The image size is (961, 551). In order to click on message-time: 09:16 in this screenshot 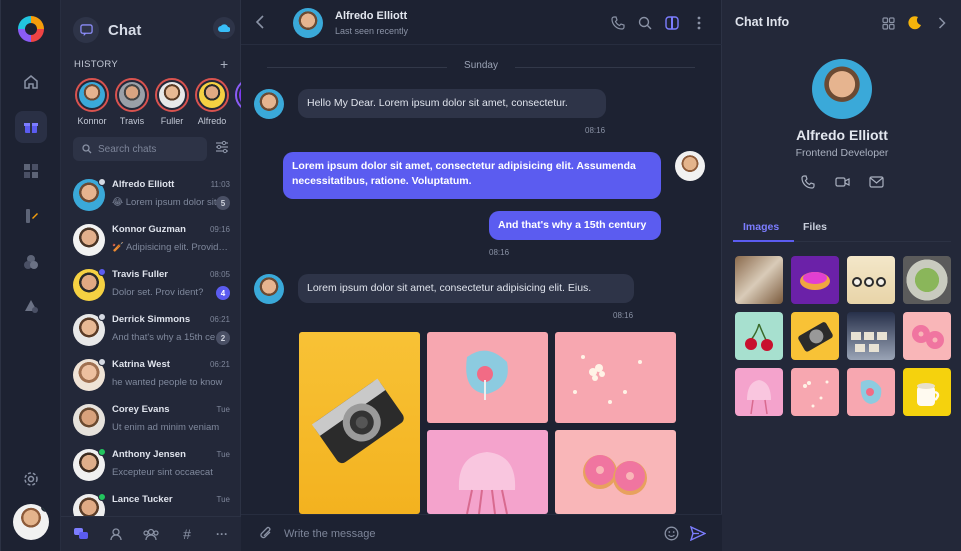, I will do `click(219, 229)`.